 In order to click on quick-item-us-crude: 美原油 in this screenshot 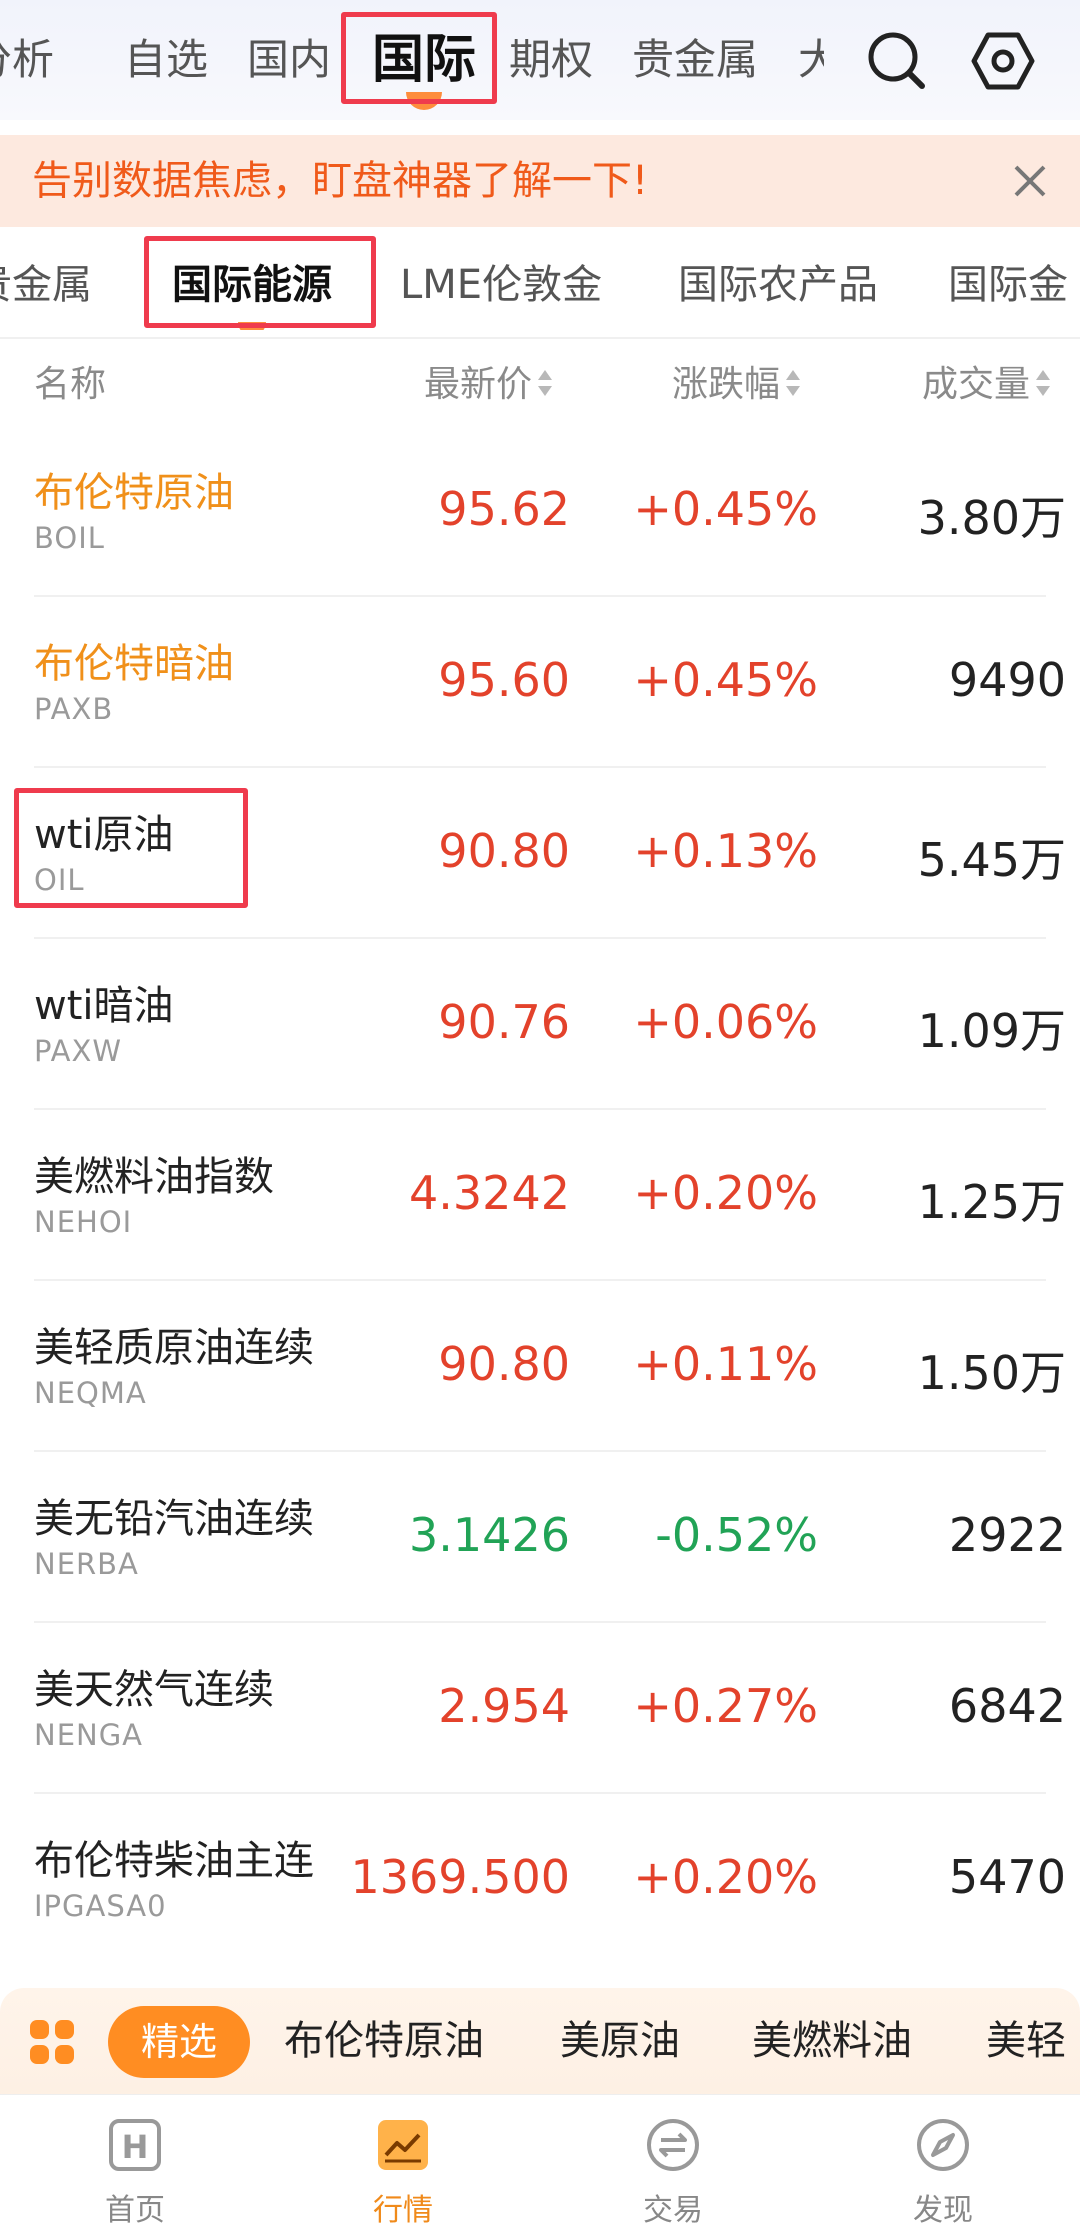, I will do `click(620, 2041)`.